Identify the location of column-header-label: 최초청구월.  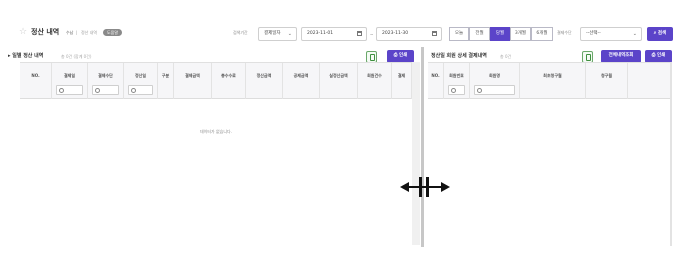
(552, 75).